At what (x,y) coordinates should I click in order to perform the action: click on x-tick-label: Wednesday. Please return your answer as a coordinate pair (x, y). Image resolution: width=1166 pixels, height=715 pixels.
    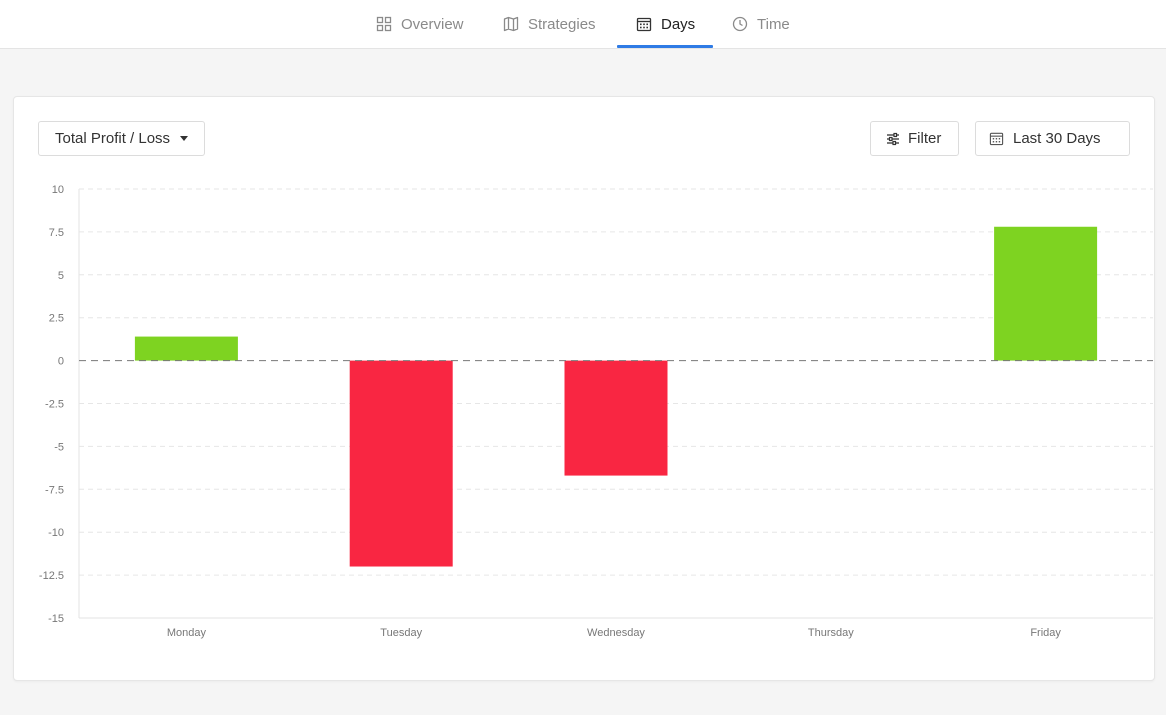
    Looking at the image, I should click on (616, 633).